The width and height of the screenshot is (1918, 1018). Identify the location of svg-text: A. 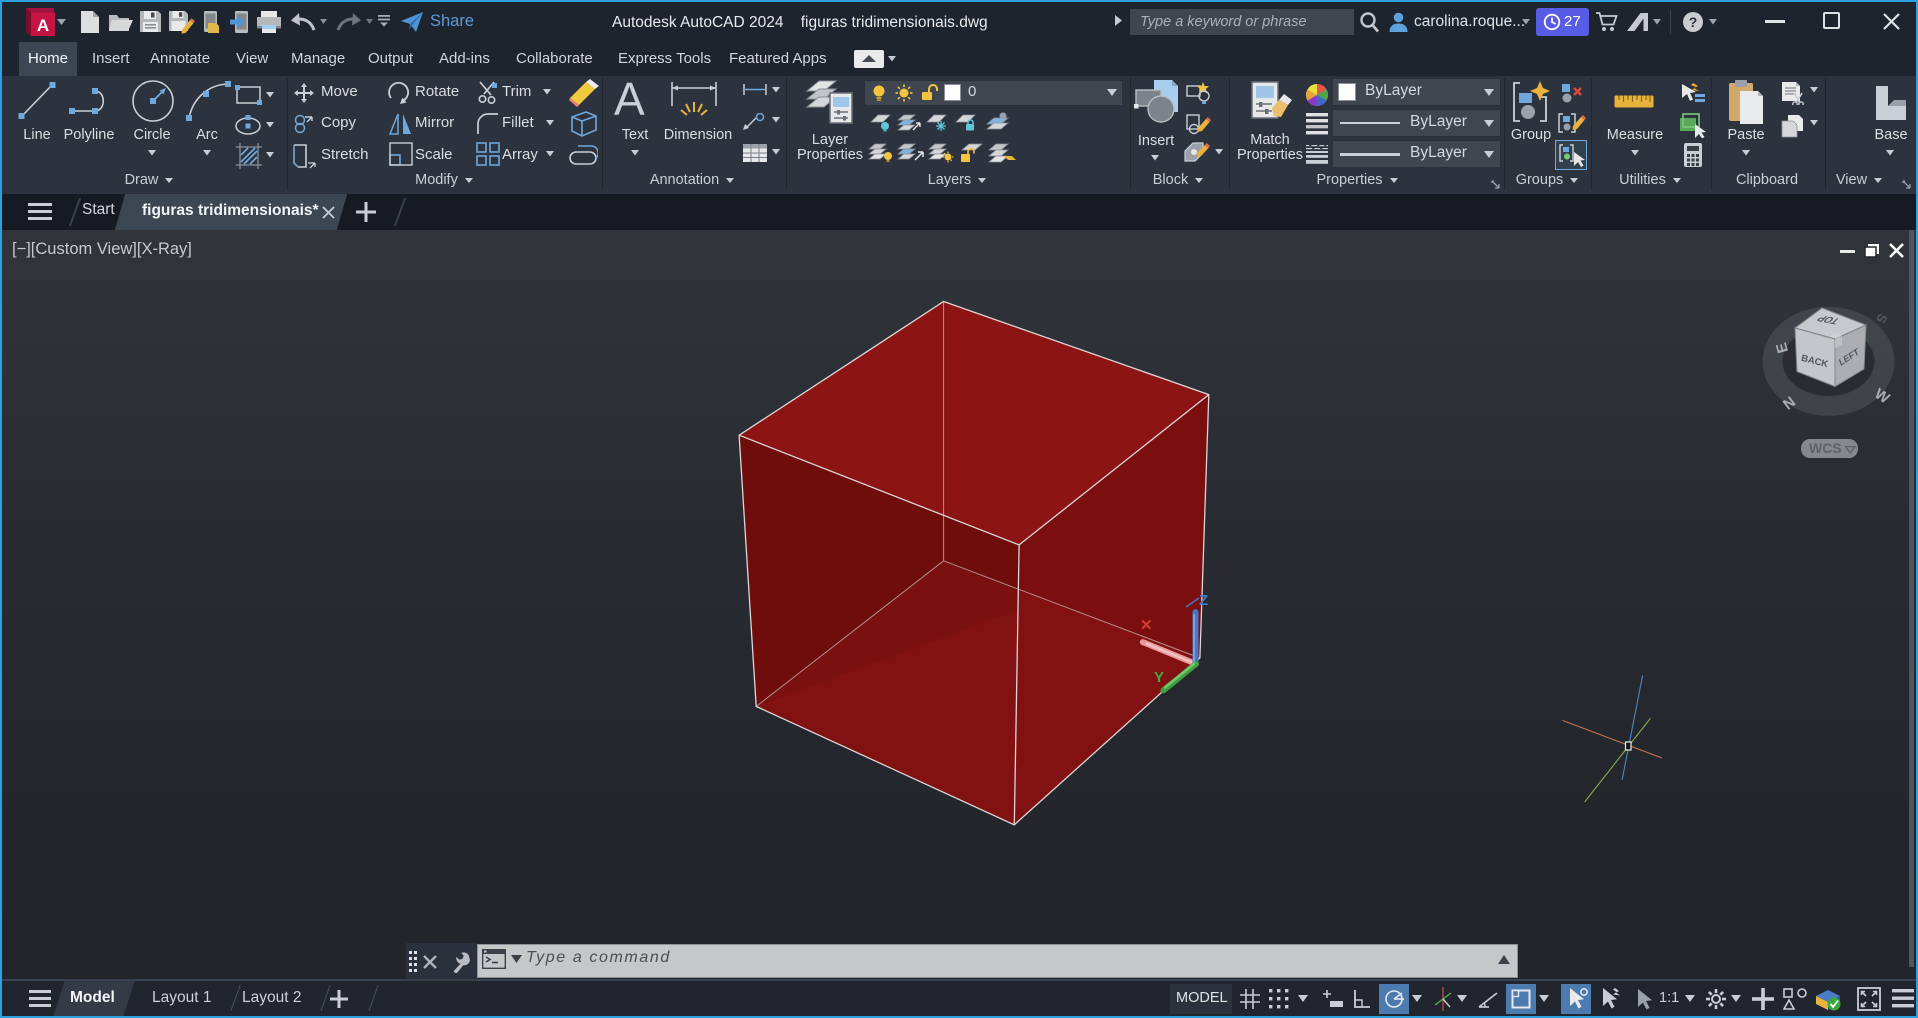
(43, 25).